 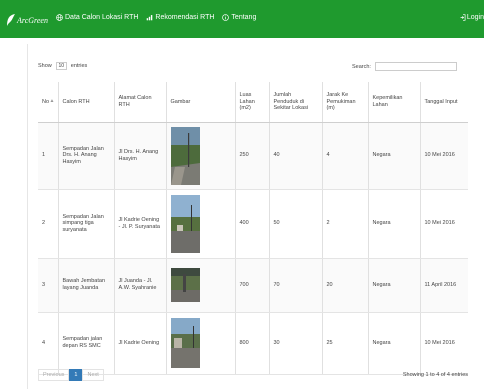 I want to click on cell-calon: Sempadan Jalan simpang tiga suryanata, so click(x=86, y=224).